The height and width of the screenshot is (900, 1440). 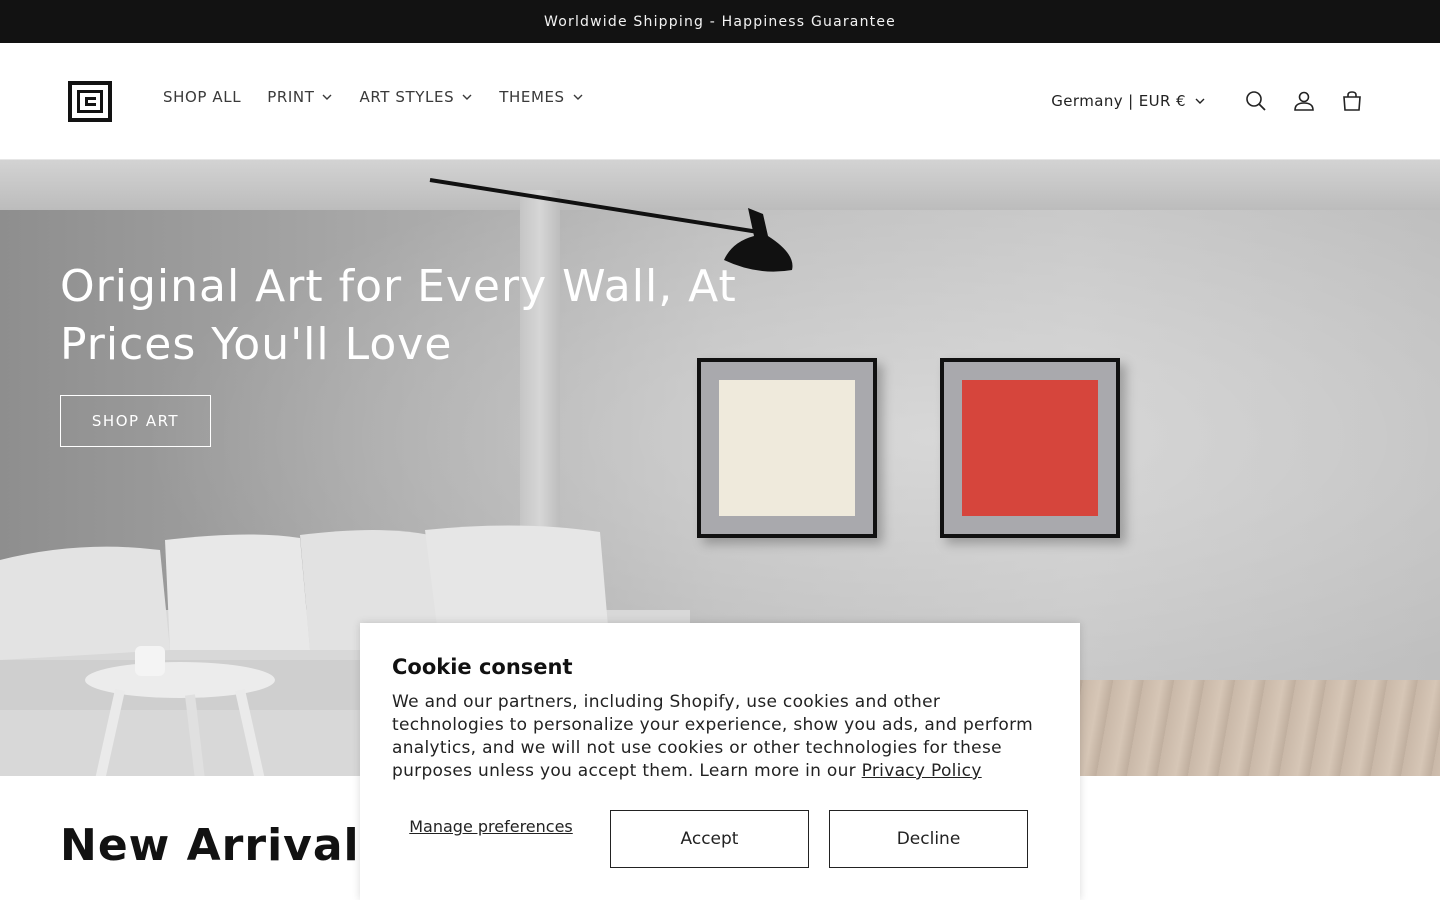 What do you see at coordinates (407, 97) in the screenshot?
I see `nav-item-label: ART STYLES` at bounding box center [407, 97].